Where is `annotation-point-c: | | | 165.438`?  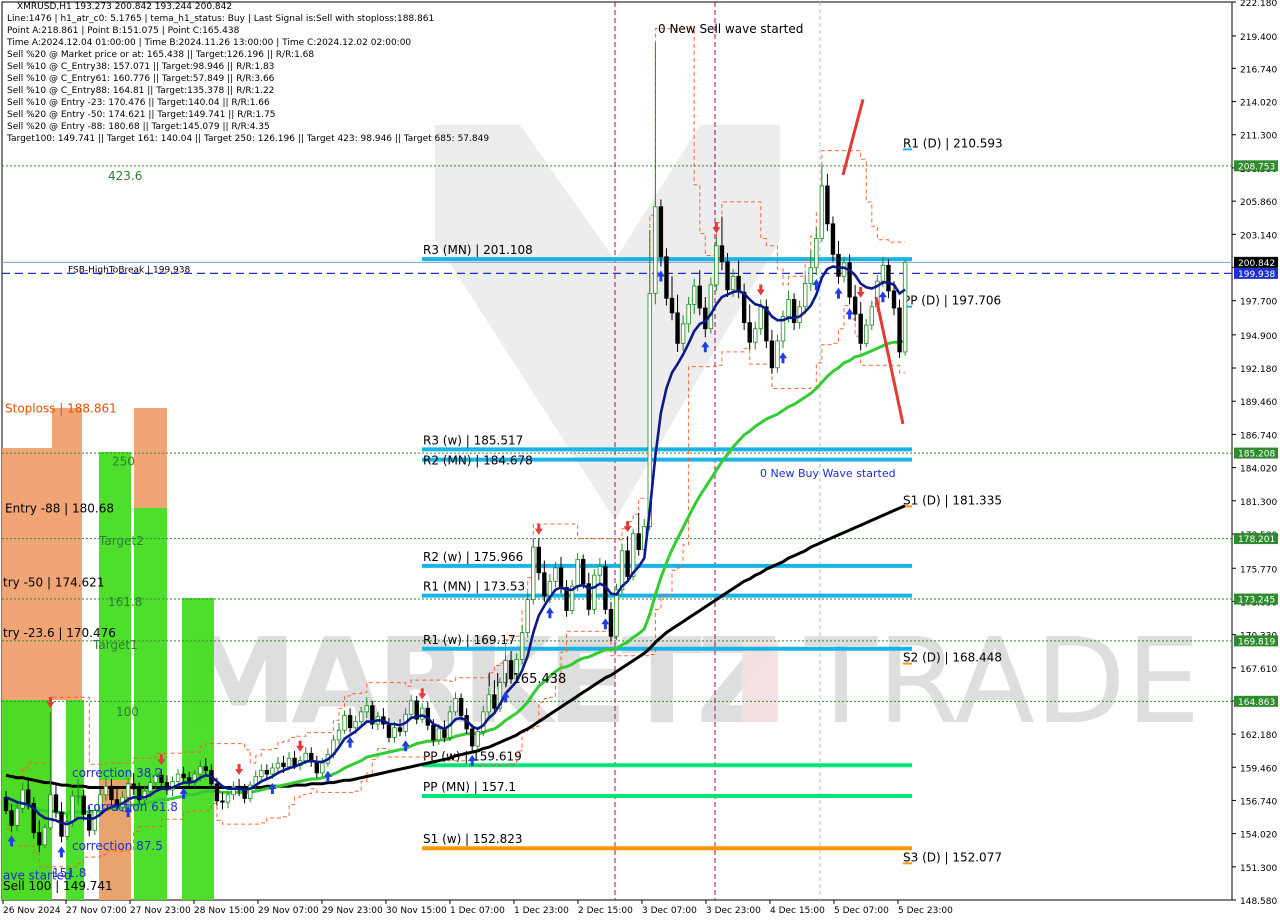 annotation-point-c: | | | 165.438 is located at coordinates (526, 679).